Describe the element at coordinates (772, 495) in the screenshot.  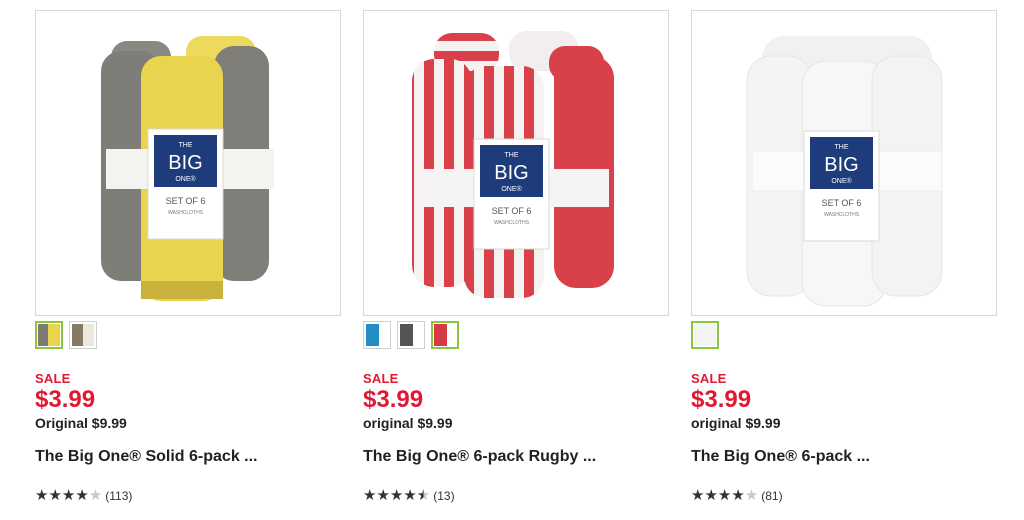
I see `review-count: (81)` at that location.